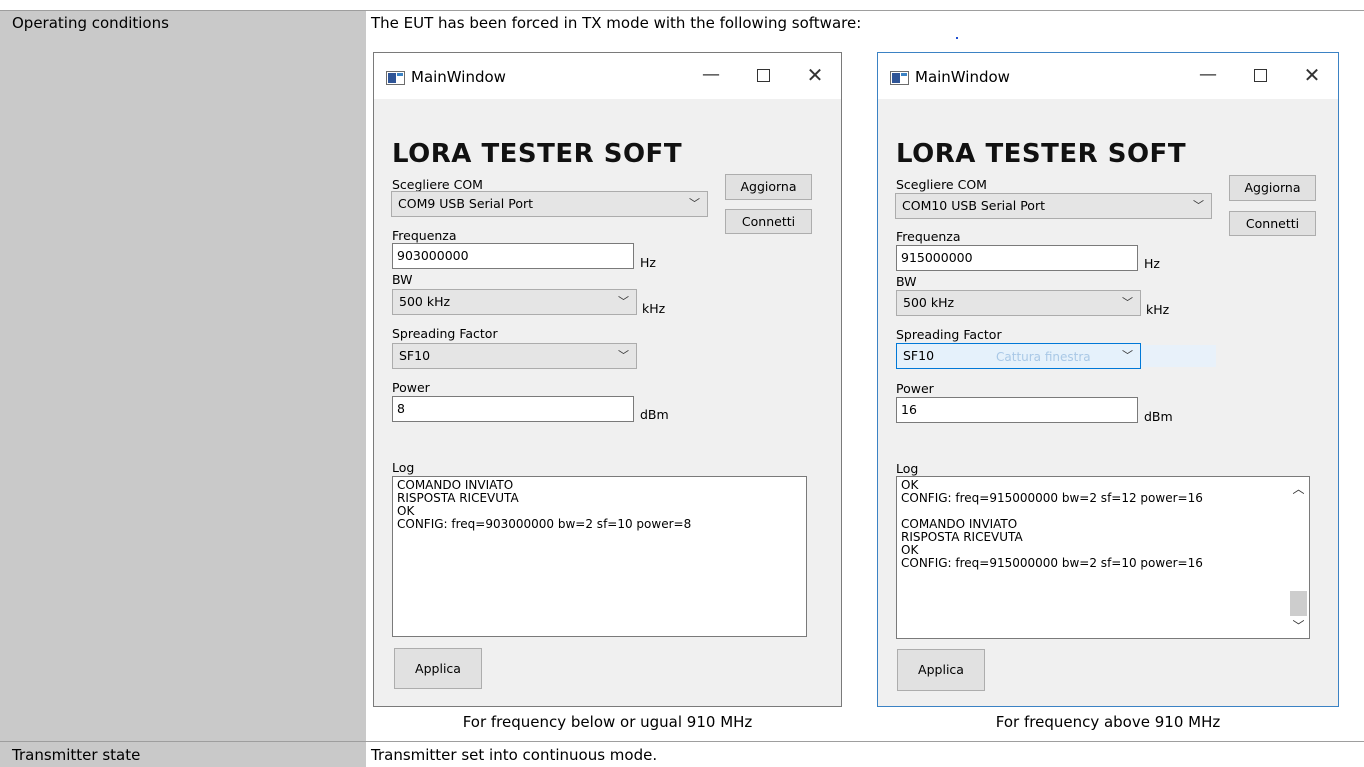 This screenshot has width=1364, height=767. What do you see at coordinates (1298, 489) in the screenshot?
I see `scroll-up-icon: ︿` at bounding box center [1298, 489].